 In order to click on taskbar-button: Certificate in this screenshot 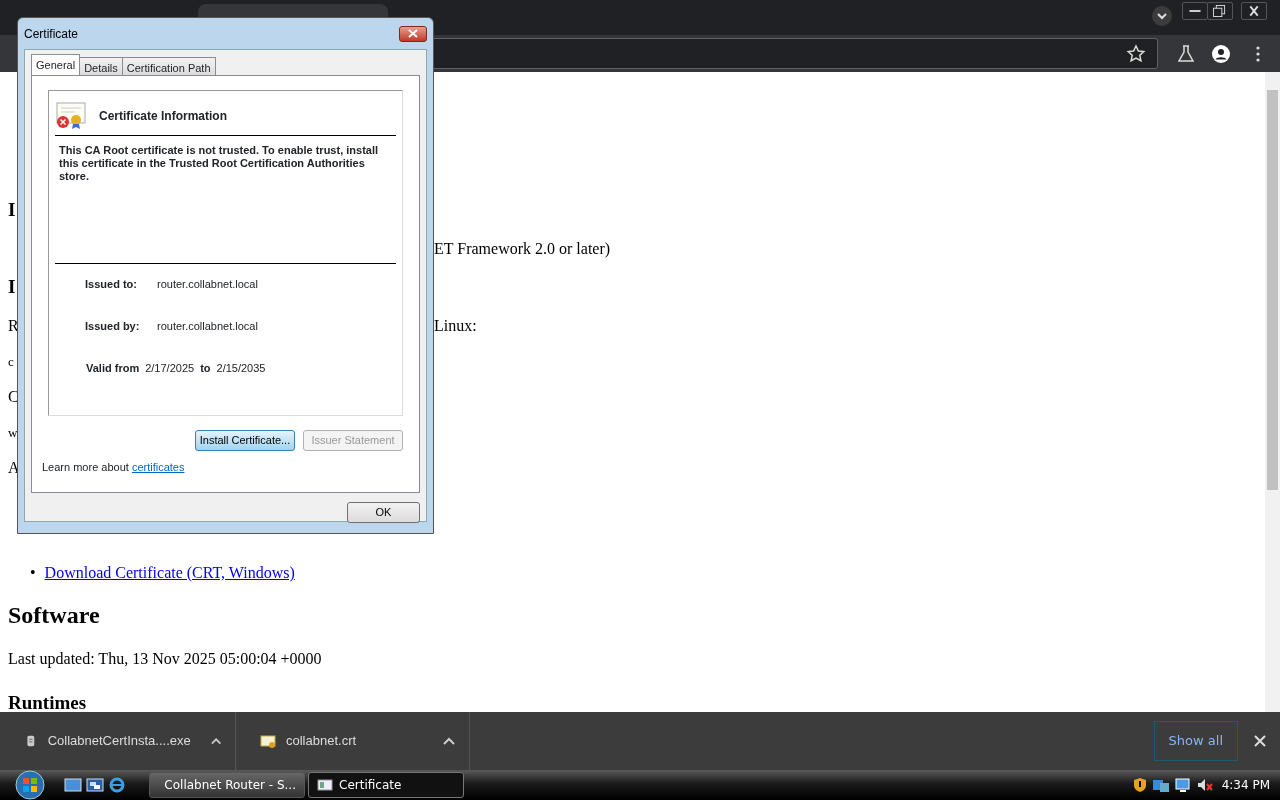, I will do `click(386, 785)`.